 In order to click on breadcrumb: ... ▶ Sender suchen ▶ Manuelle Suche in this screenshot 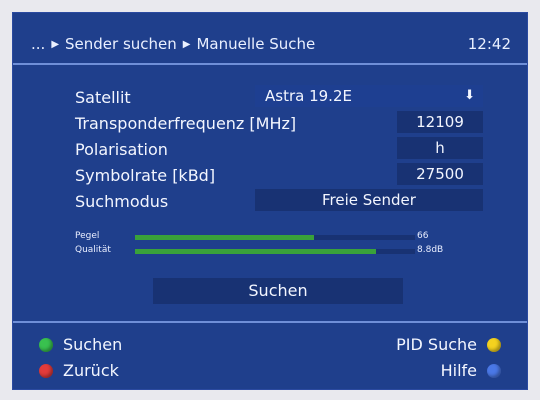, I will do `click(173, 44)`.